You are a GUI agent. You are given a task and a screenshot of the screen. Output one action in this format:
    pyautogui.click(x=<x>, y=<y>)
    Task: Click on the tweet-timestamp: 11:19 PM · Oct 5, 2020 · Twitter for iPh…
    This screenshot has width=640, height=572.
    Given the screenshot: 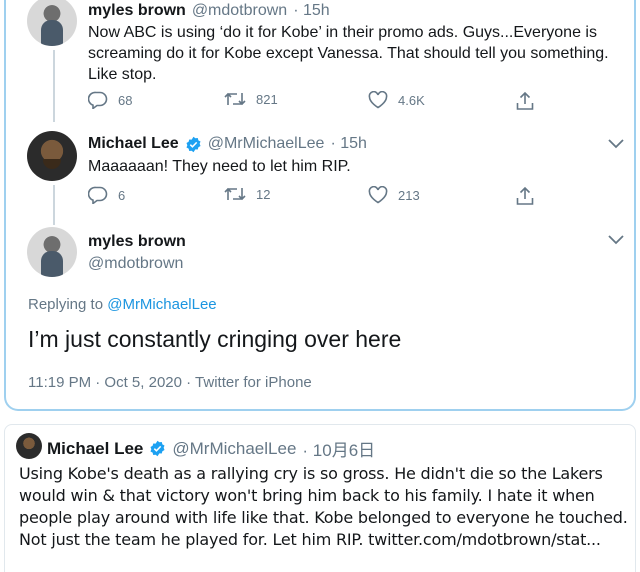 What is the action you would take?
    pyautogui.click(x=170, y=382)
    